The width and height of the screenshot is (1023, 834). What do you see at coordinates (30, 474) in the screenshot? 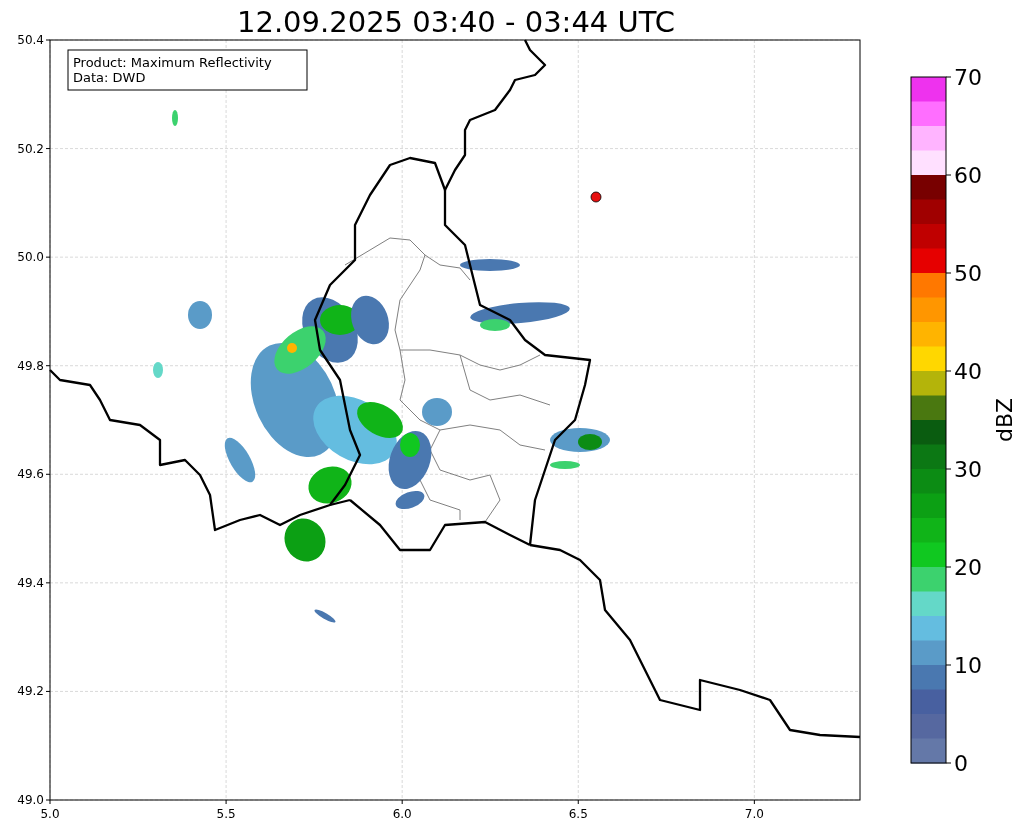
I see `y-tick-label: 49.6` at bounding box center [30, 474].